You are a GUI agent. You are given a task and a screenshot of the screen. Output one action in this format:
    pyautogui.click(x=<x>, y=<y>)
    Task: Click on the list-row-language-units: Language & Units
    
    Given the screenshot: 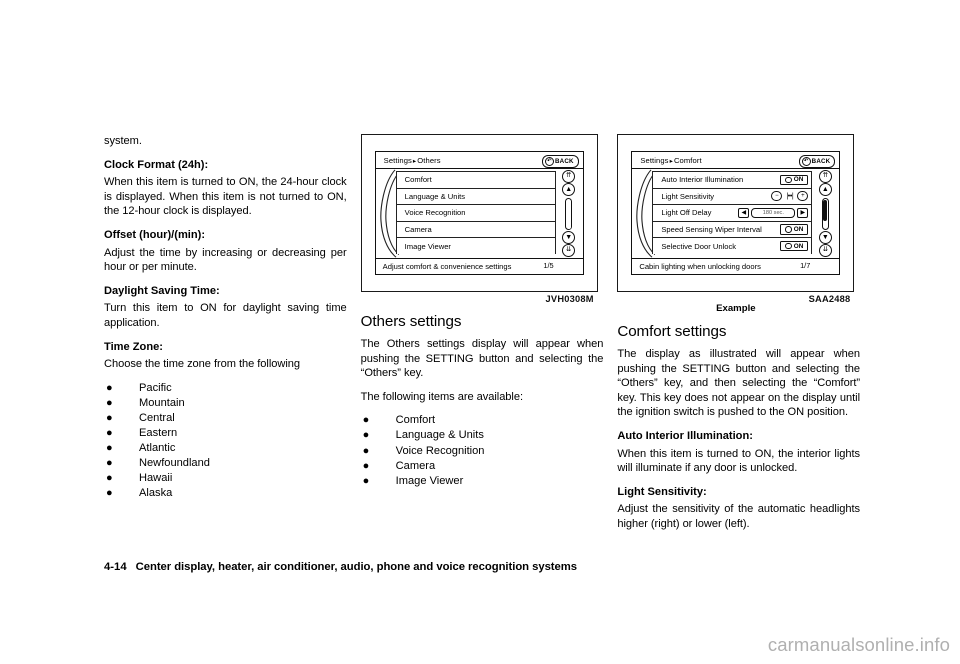 What is the action you would take?
    pyautogui.click(x=475, y=196)
    